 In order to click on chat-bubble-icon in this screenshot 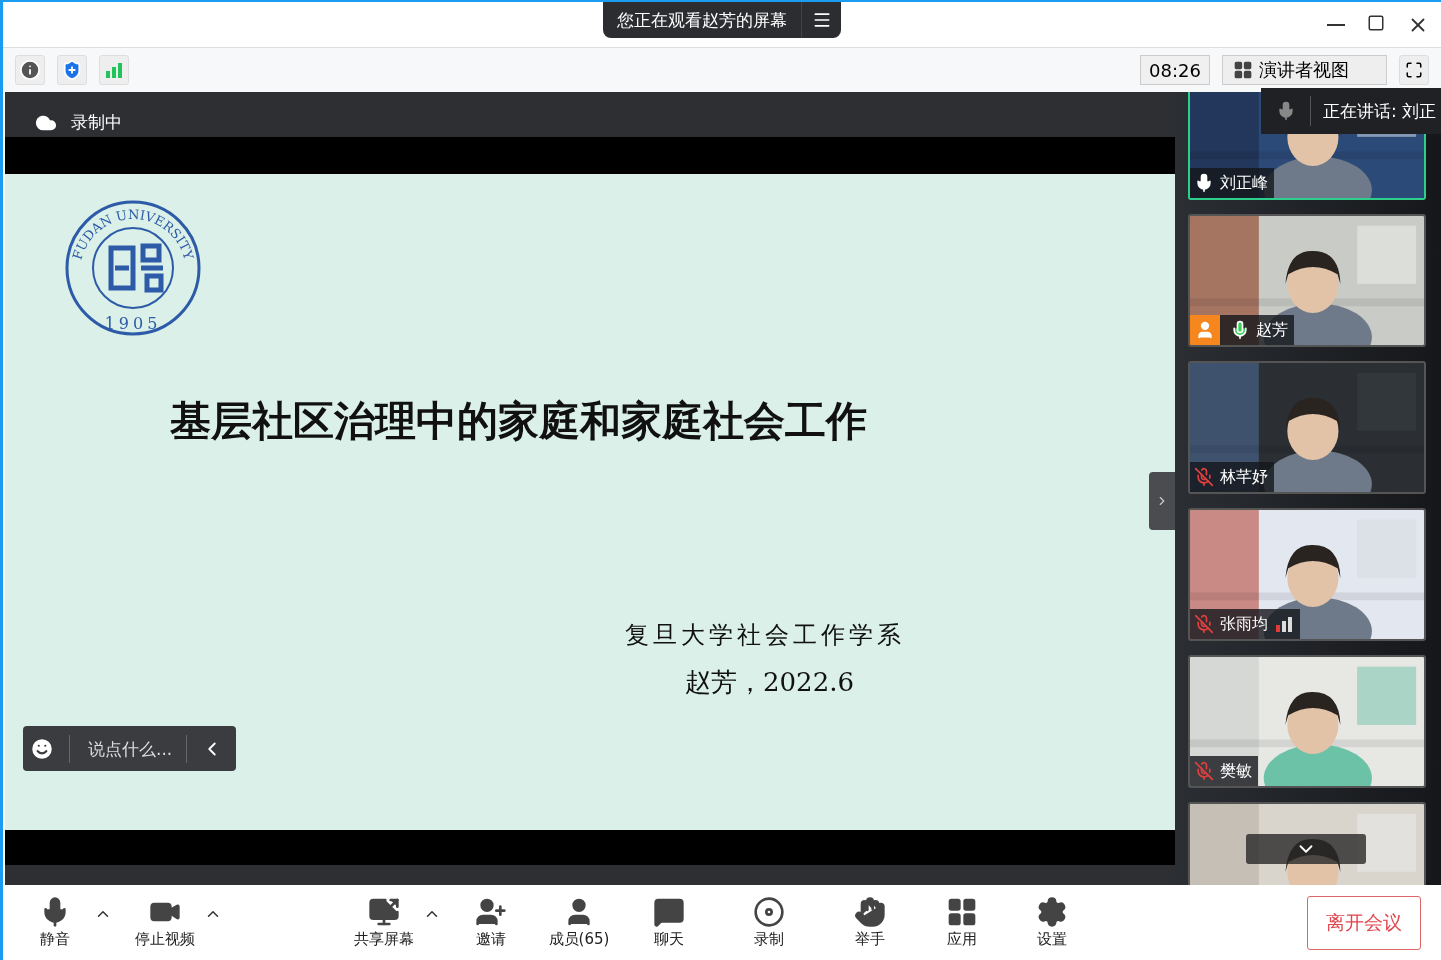, I will do `click(669, 912)`.